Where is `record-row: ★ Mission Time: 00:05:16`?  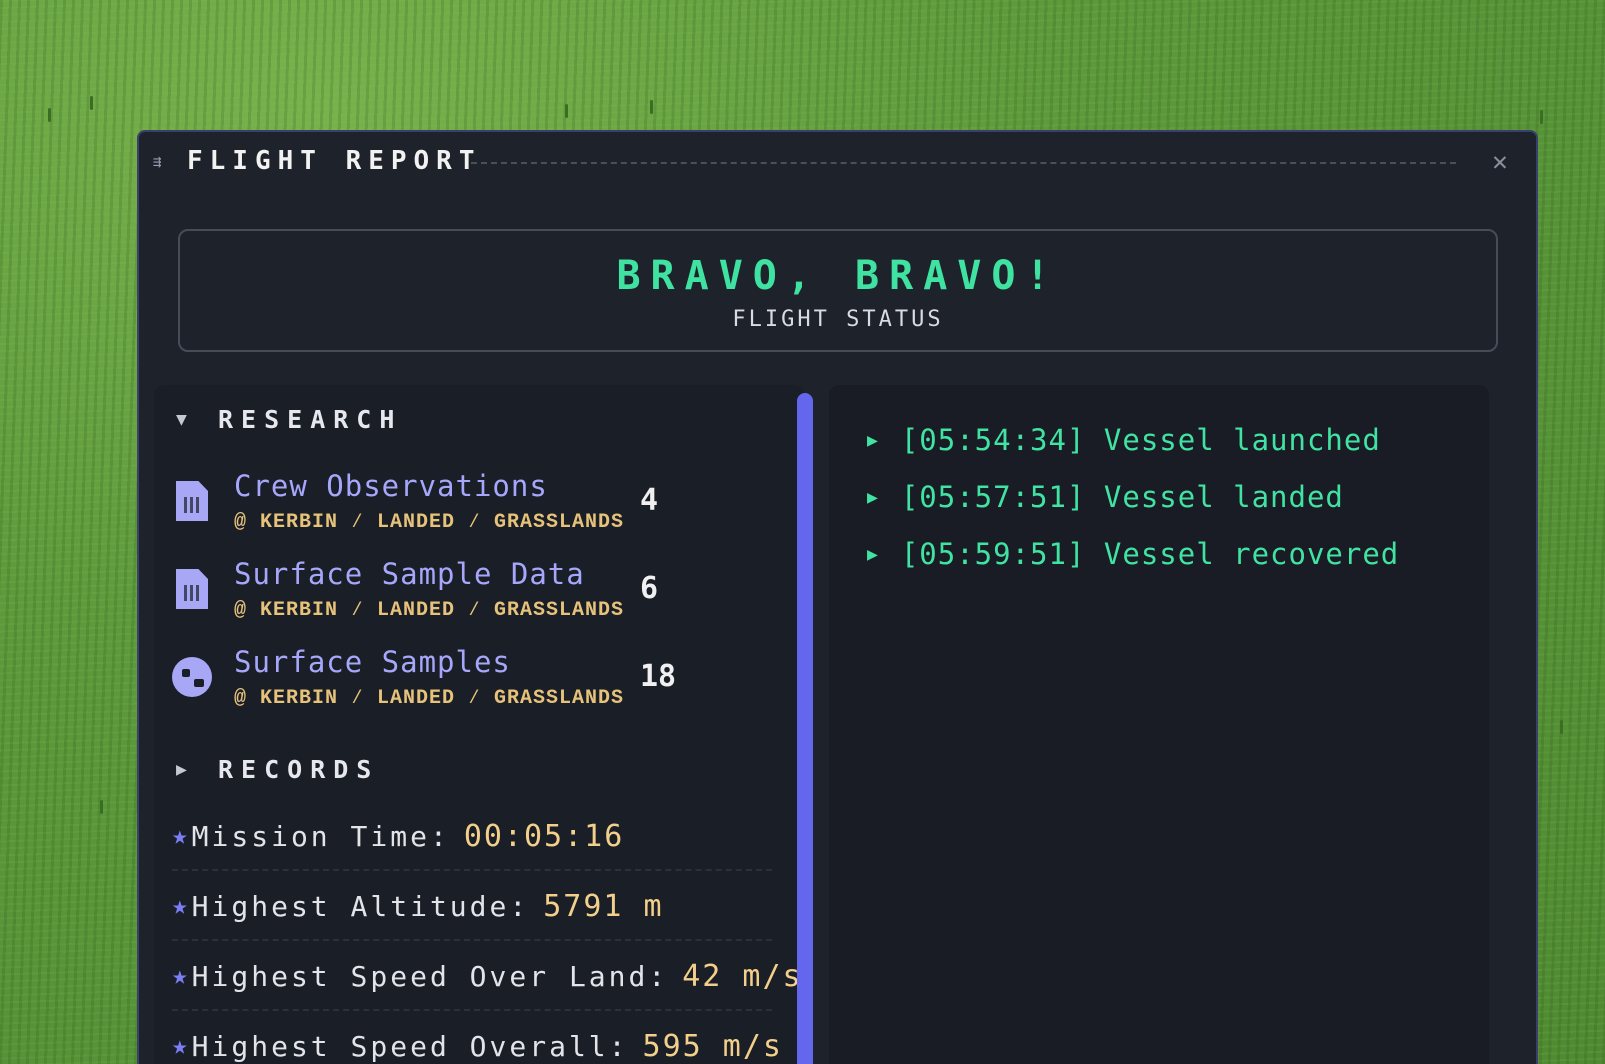
record-row: ★ Mission Time: 00:05:16 is located at coordinates (472, 837).